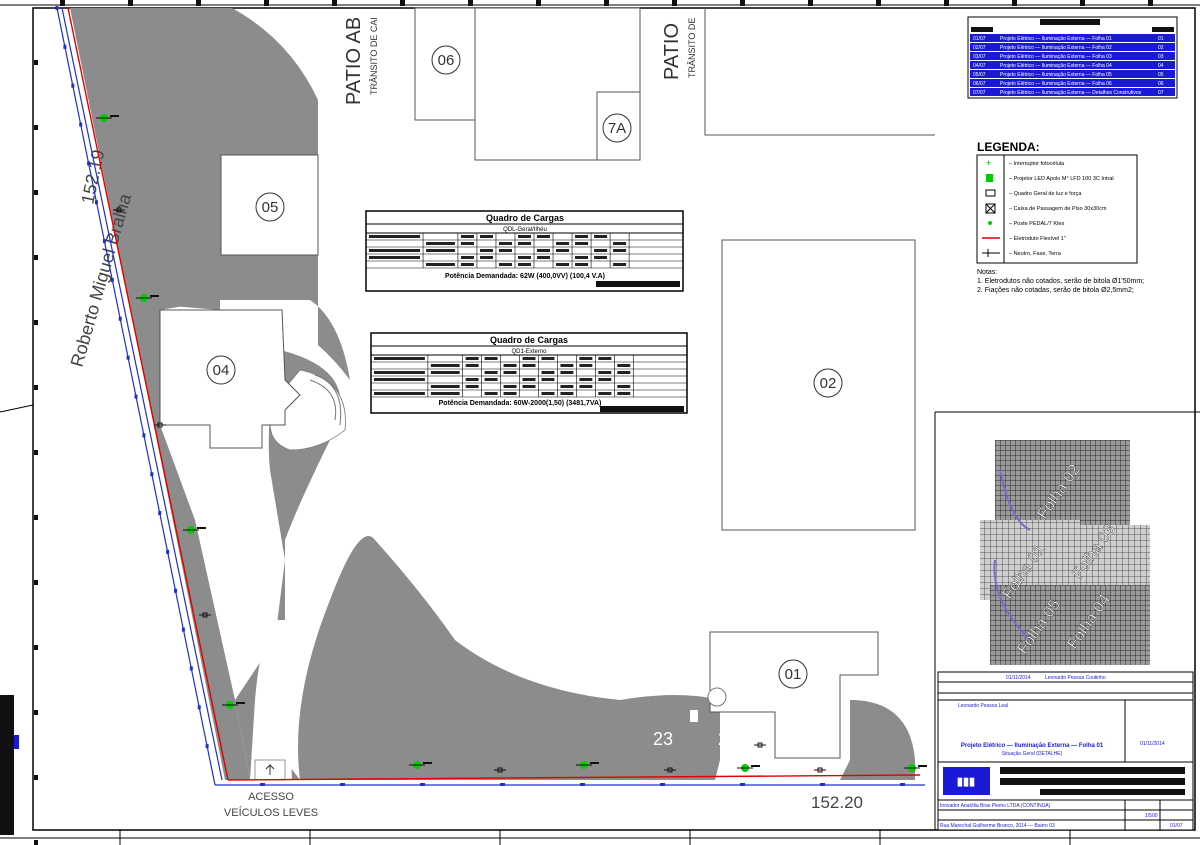 This screenshot has height=845, width=1200. I want to click on tb-sheet: 01/07, so click(1176, 826).